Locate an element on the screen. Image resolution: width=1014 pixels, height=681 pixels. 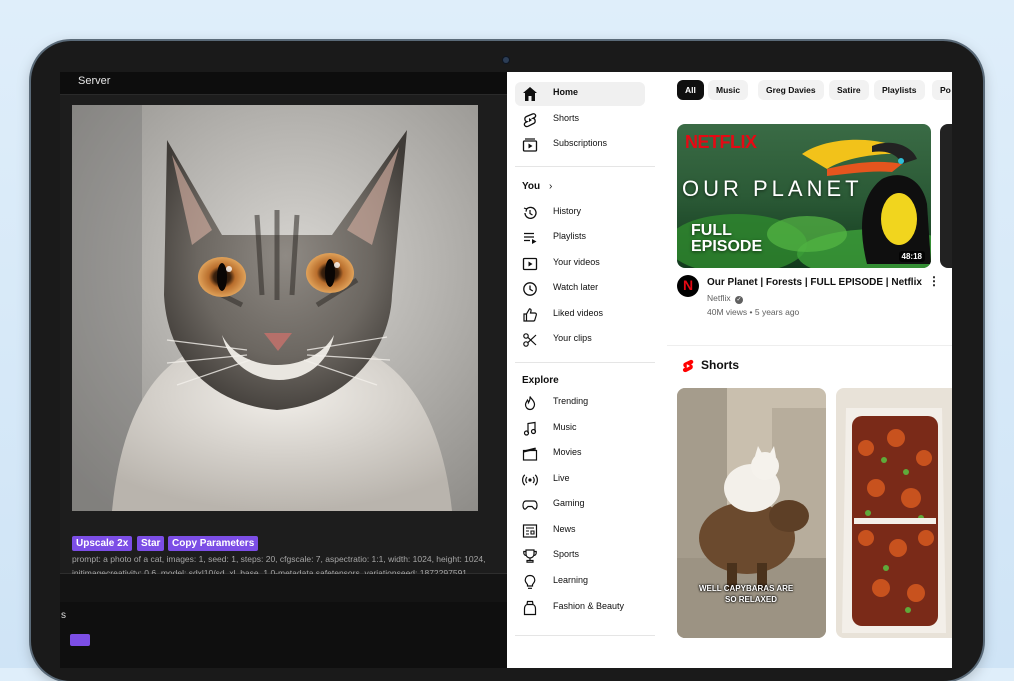
playlists-icon is located at coordinates (530, 238).